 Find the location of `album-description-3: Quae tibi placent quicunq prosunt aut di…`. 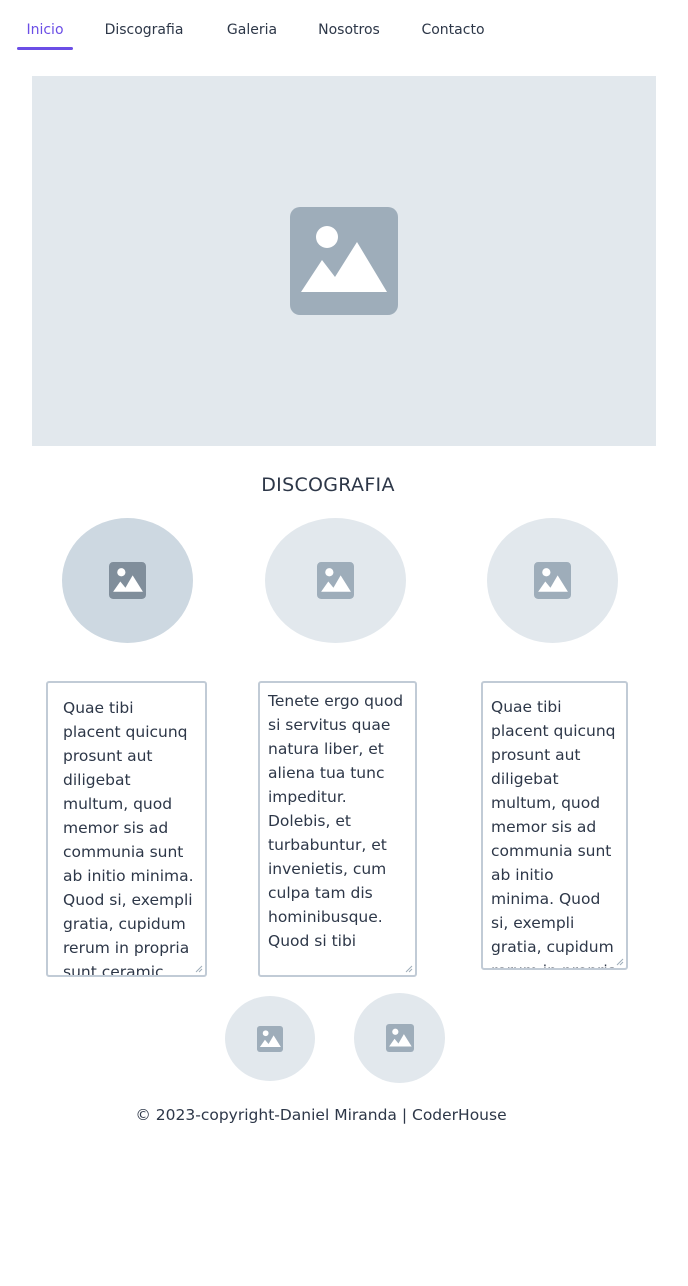

album-description-3: Quae tibi placent quicunq prosunt aut di… is located at coordinates (554, 825).